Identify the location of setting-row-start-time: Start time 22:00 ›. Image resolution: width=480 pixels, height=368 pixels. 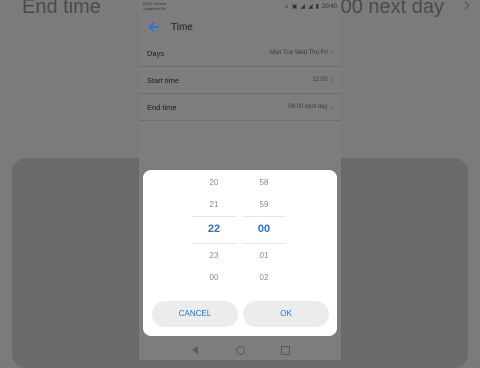
(240, 80).